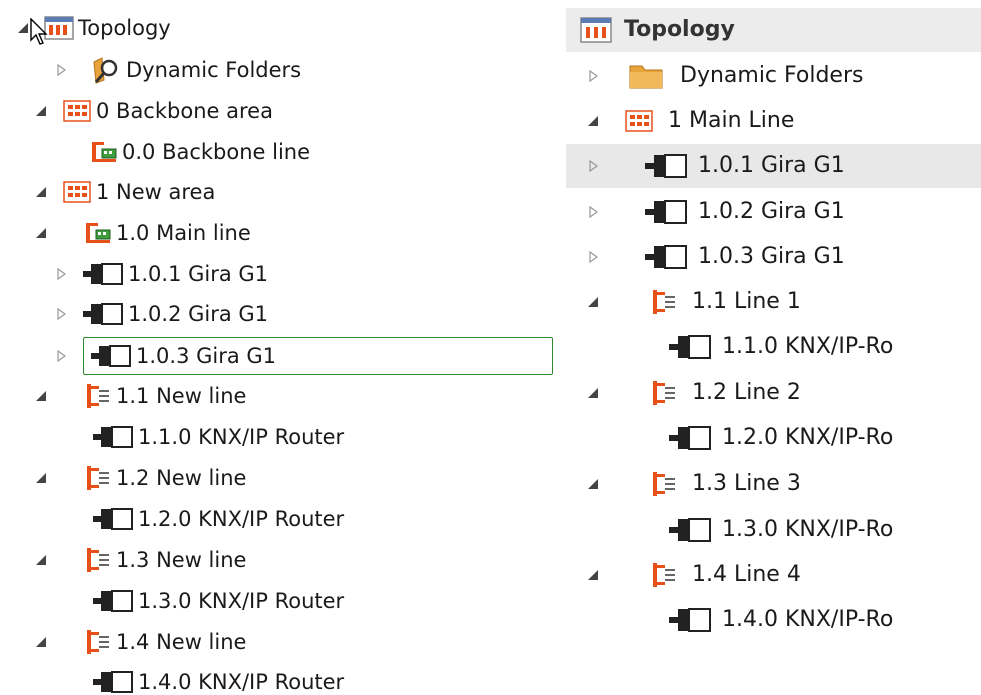 This screenshot has width=981, height=695. What do you see at coordinates (679, 29) in the screenshot?
I see `tree-header-label: Topology` at bounding box center [679, 29].